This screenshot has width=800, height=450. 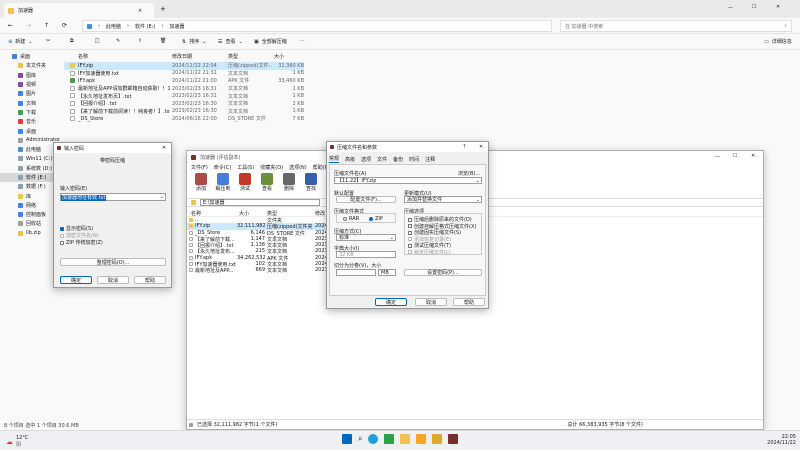 I want to click on archive-dialog-tab: 常规, so click(x=334, y=159).